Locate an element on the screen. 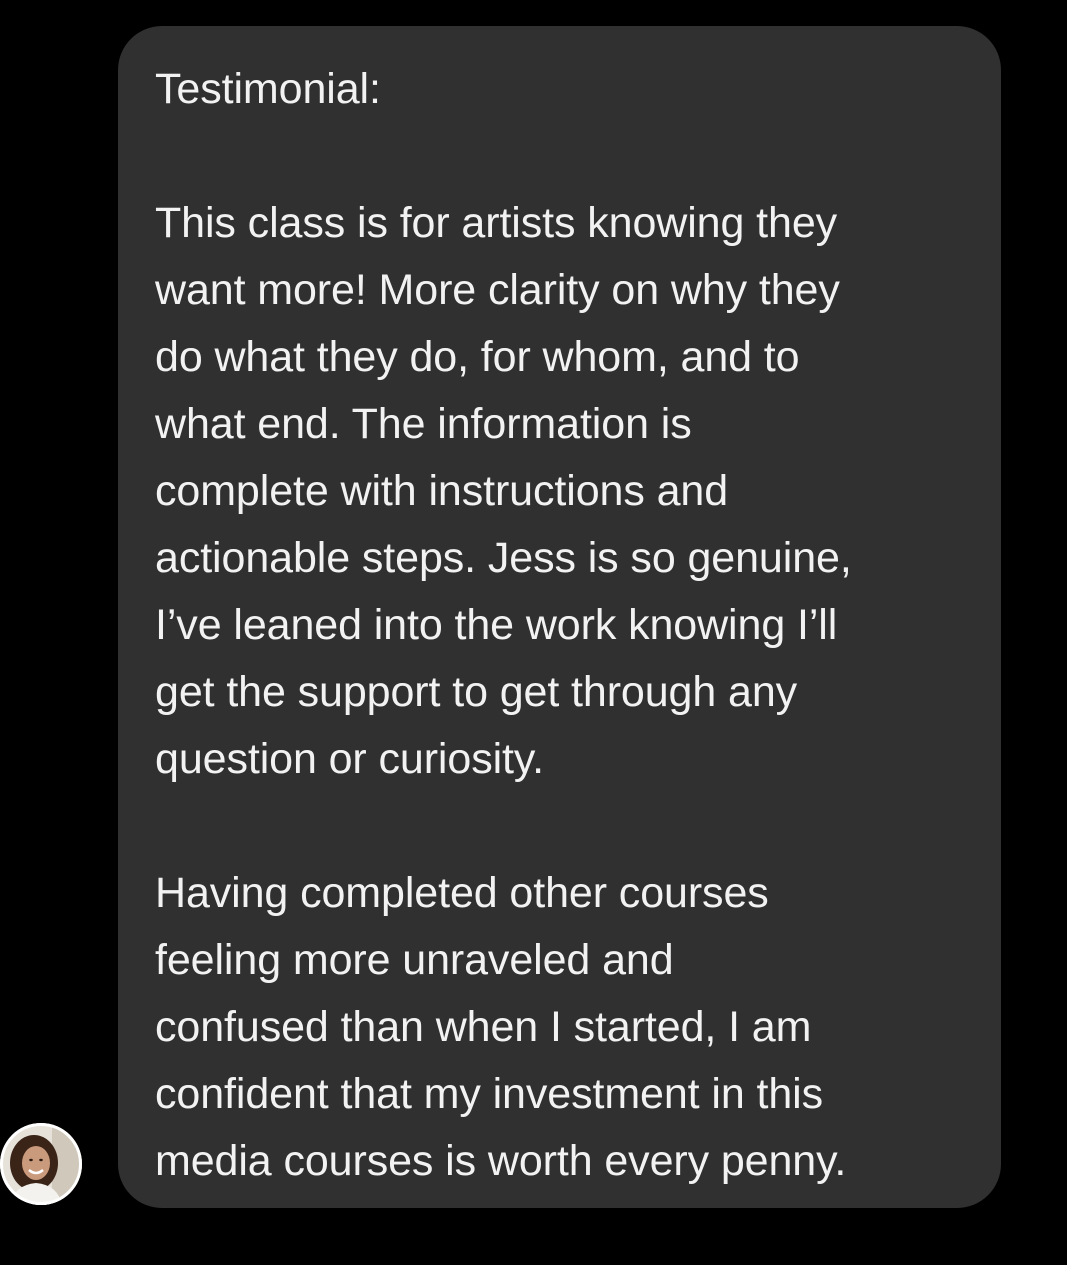 The height and width of the screenshot is (1265, 1067). message-line: confused than when I started, I am is located at coordinates (483, 1027).